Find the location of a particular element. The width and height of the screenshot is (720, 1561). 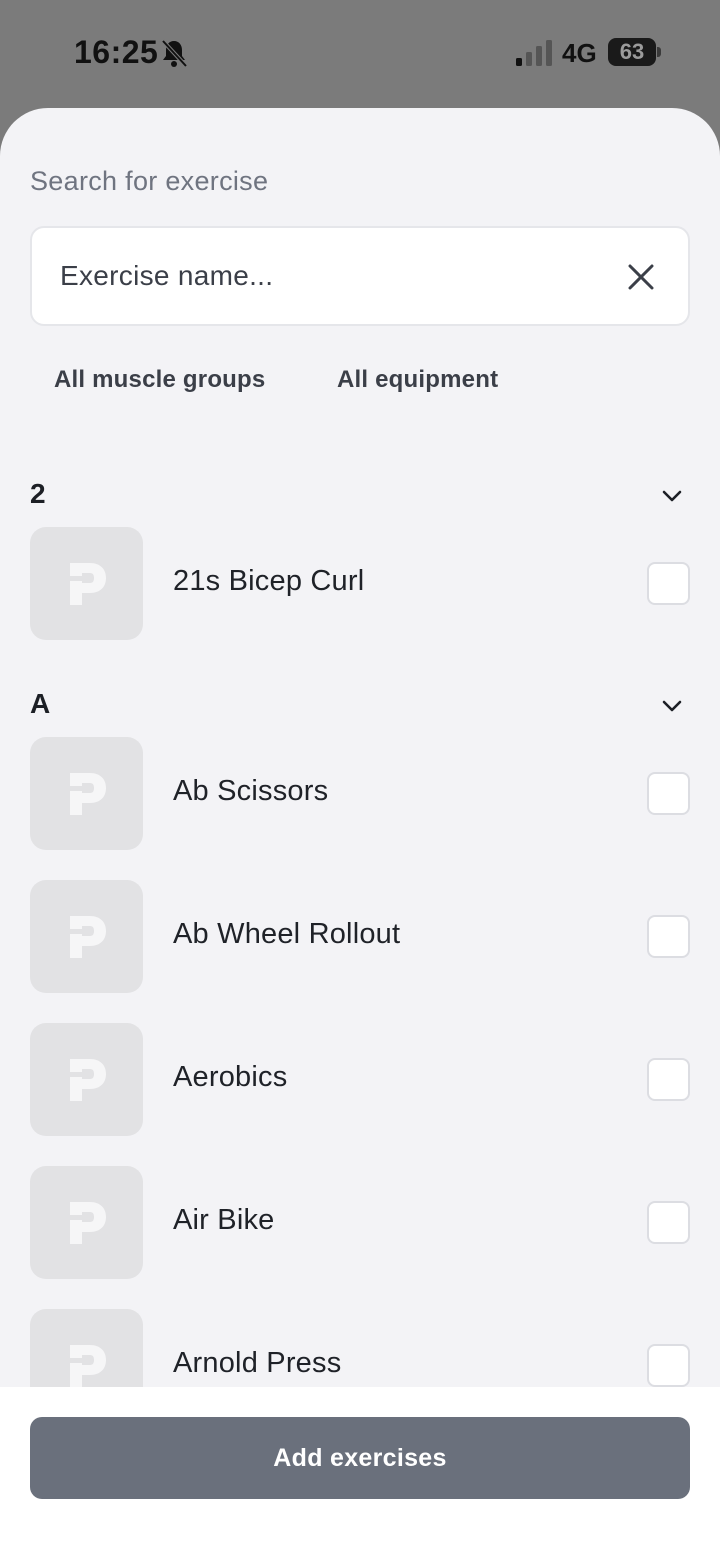

battery-icon: 63 is located at coordinates (632, 52).